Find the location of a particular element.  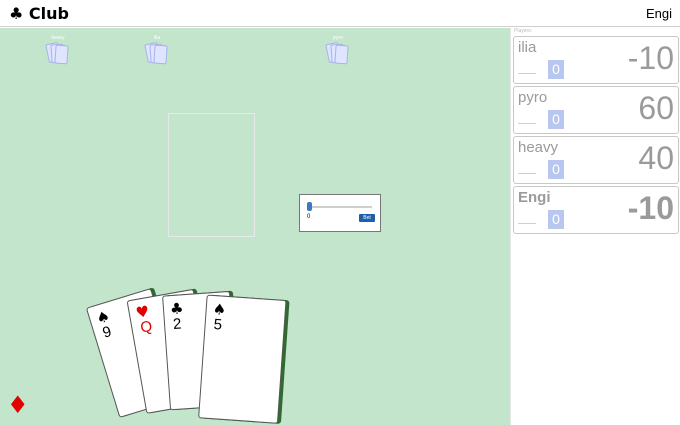

player-name: Engi is located at coordinates (534, 197).